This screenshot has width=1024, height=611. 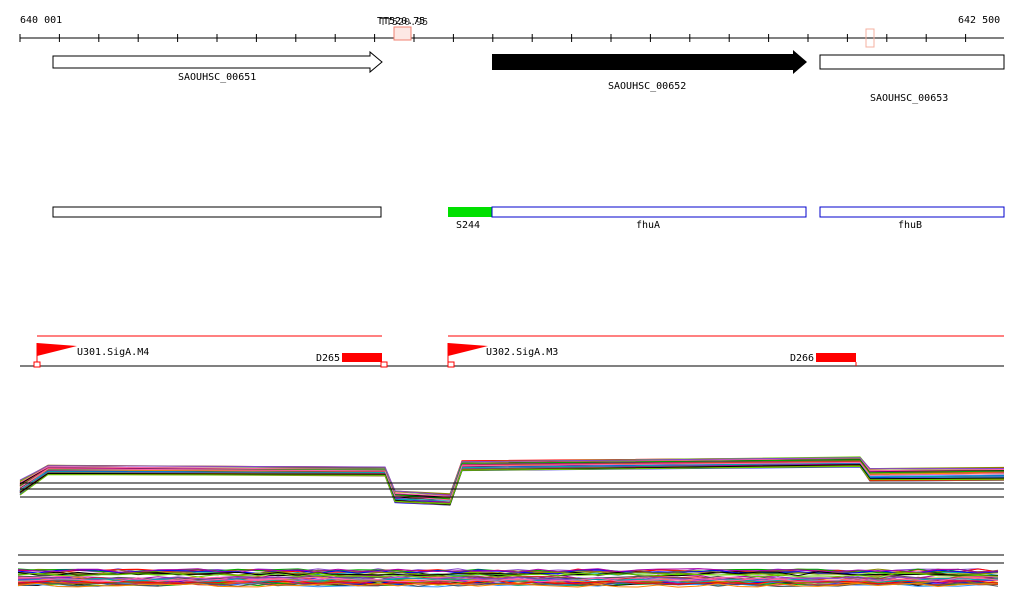 I want to click on terminator-label: TT520.95, so click(x=404, y=22).